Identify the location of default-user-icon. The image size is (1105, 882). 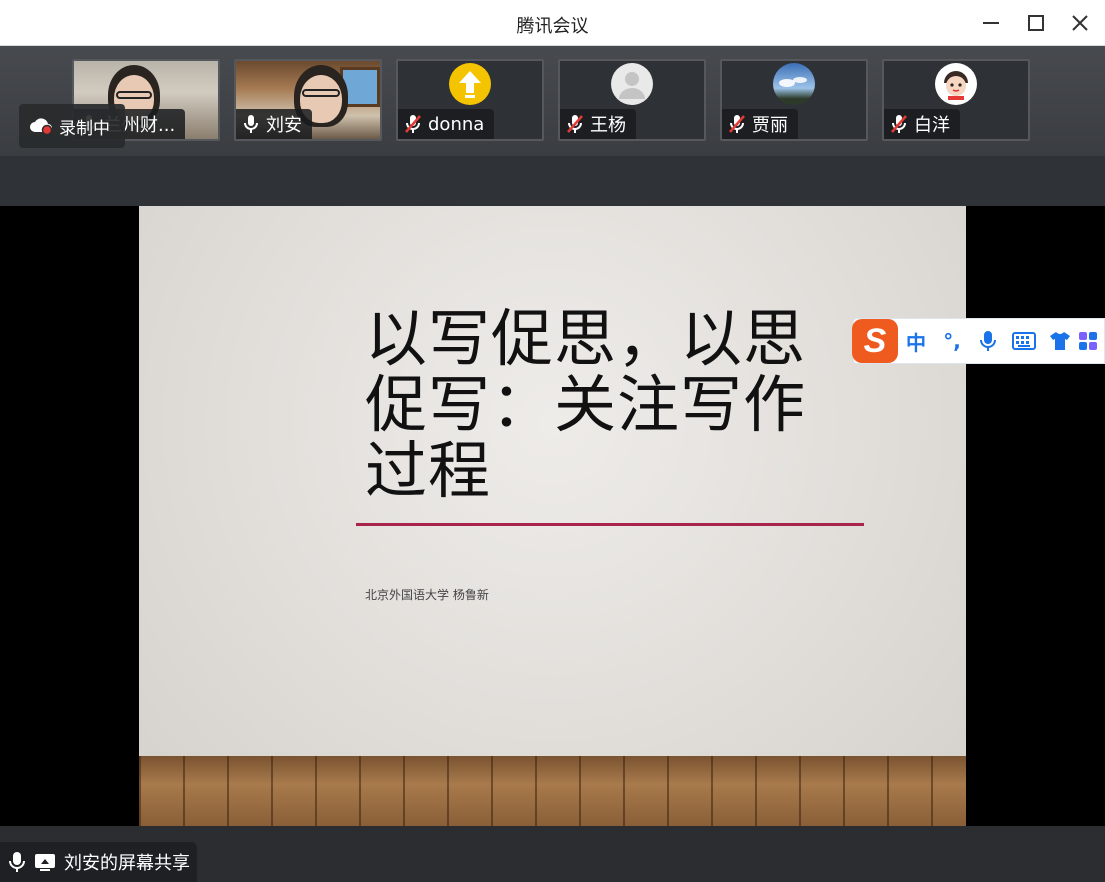
(632, 84).